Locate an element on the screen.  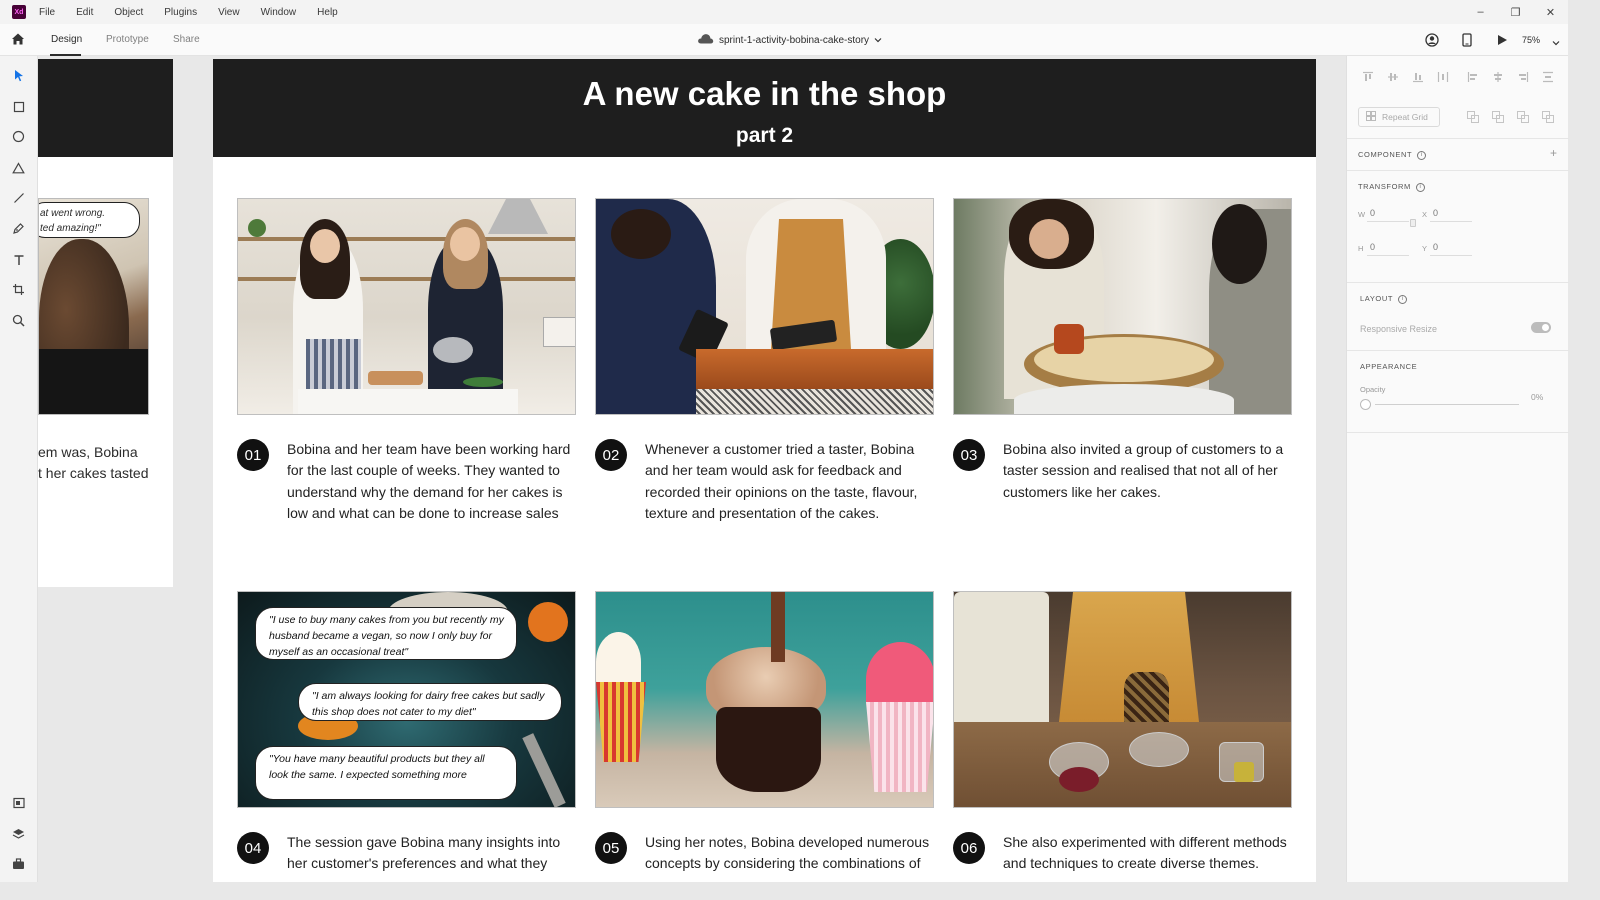
restore-button: ❐ is located at coordinates (1515, 12).